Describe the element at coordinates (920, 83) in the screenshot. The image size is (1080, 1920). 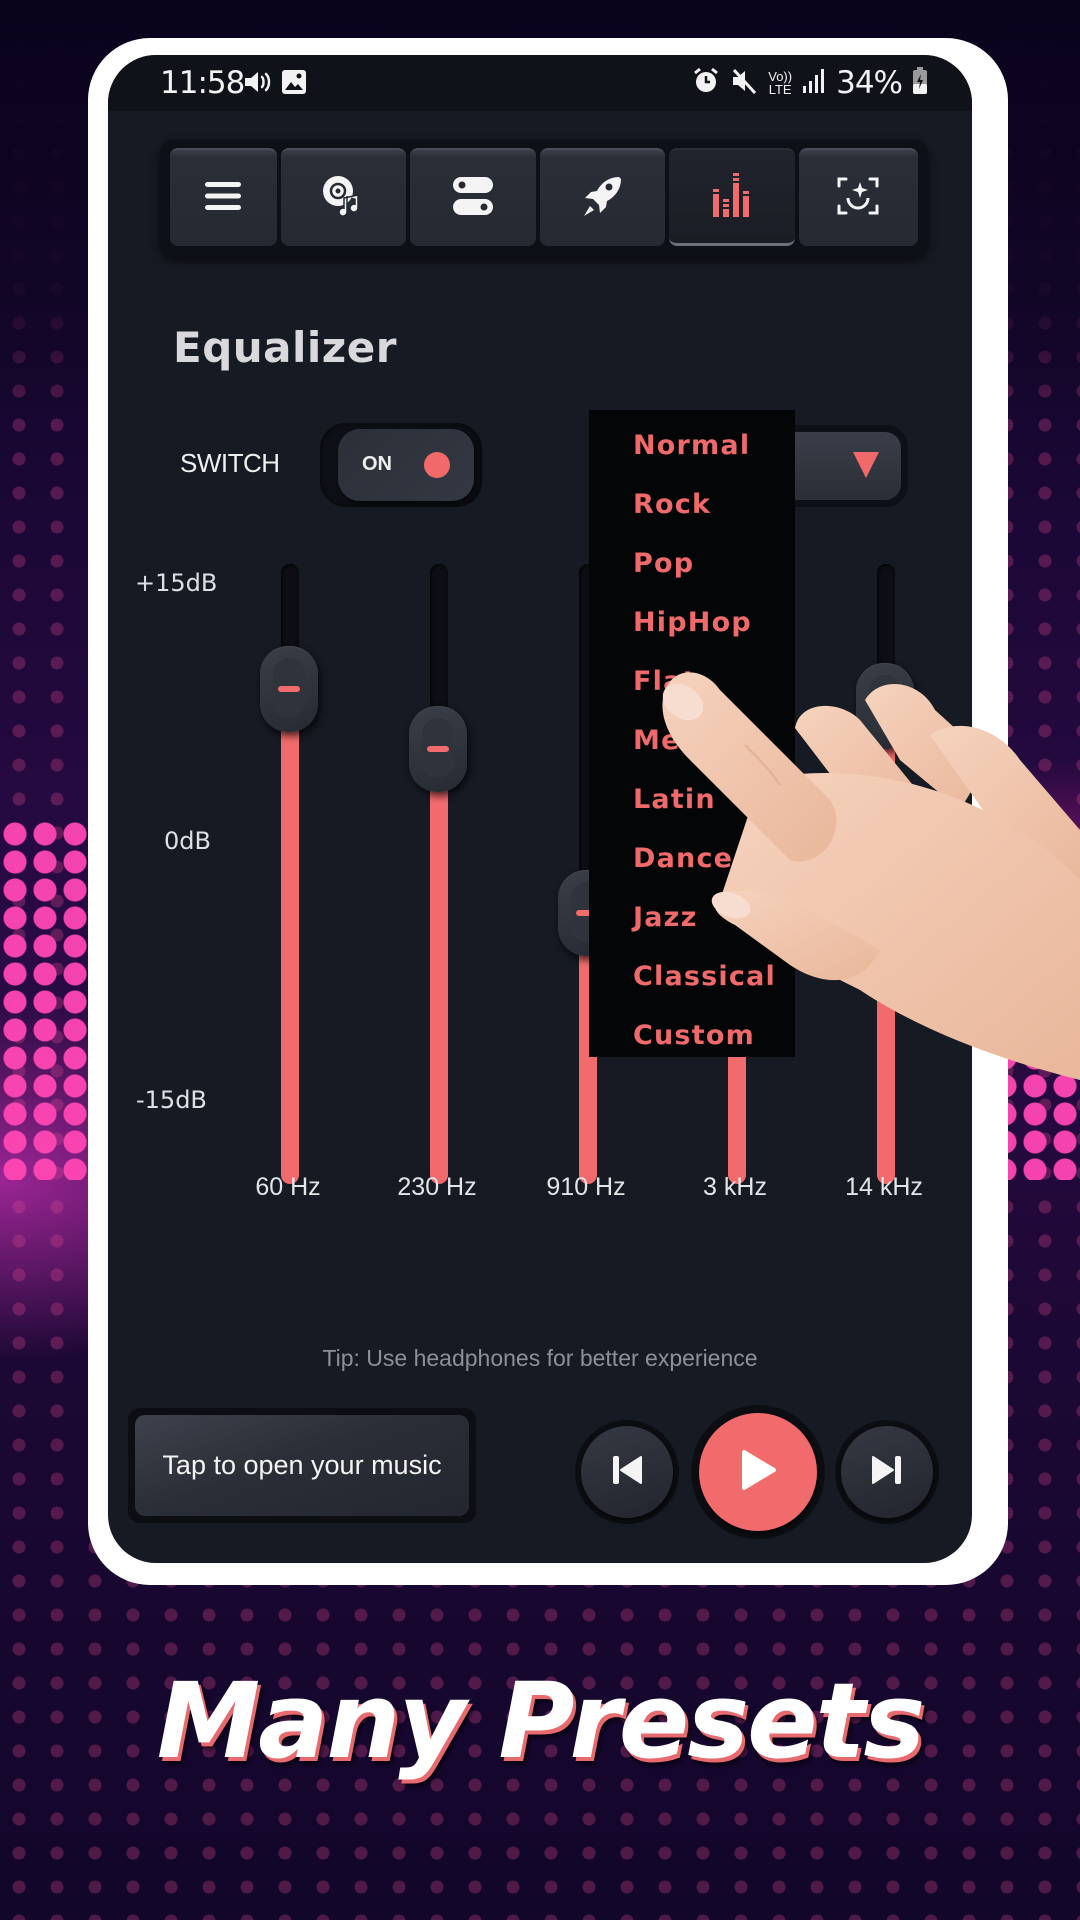
I see `battery-charging-icon` at that location.